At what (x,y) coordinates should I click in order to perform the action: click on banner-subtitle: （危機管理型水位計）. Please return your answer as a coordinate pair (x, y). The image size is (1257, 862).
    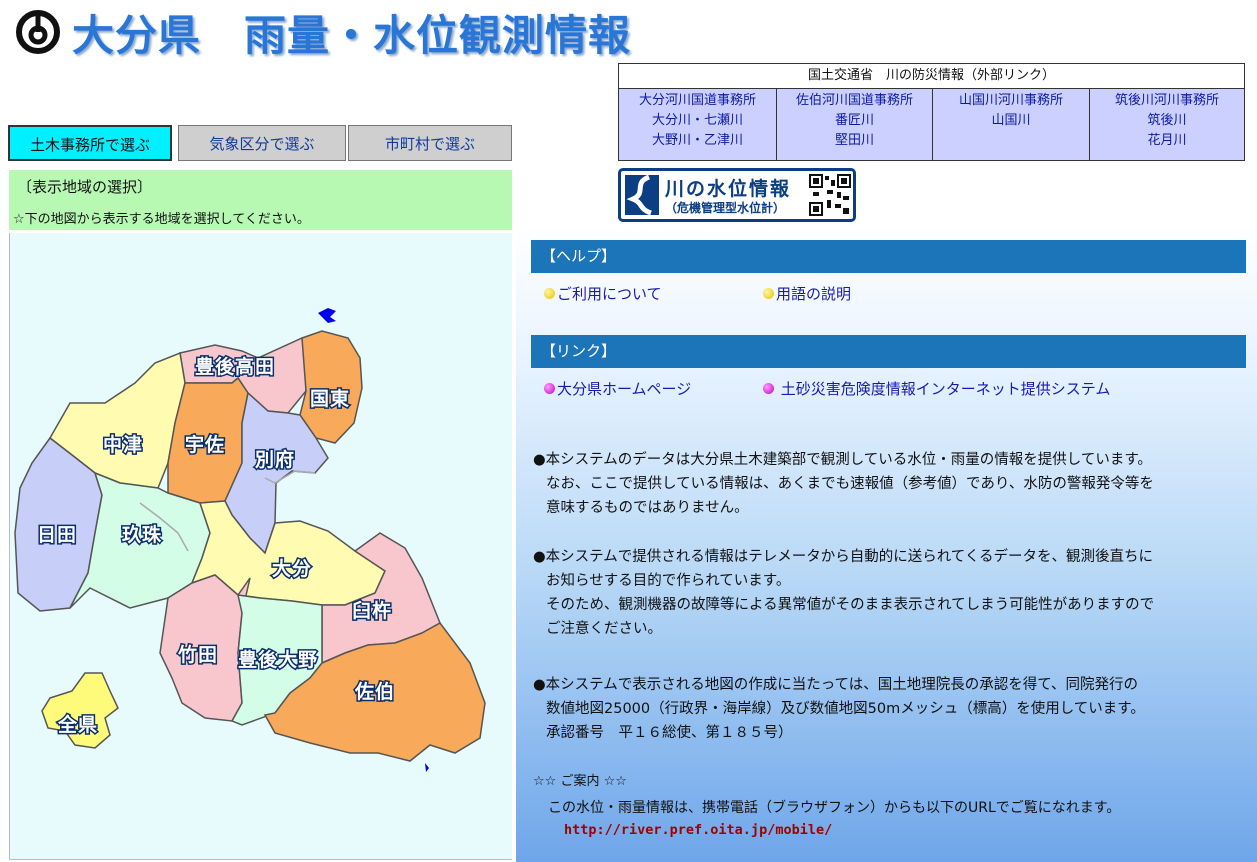
    Looking at the image, I should click on (725, 208).